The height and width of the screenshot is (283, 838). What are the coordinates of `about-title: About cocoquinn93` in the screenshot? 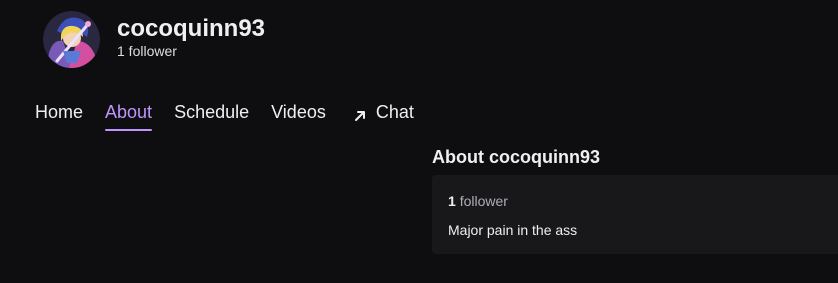 It's located at (516, 157).